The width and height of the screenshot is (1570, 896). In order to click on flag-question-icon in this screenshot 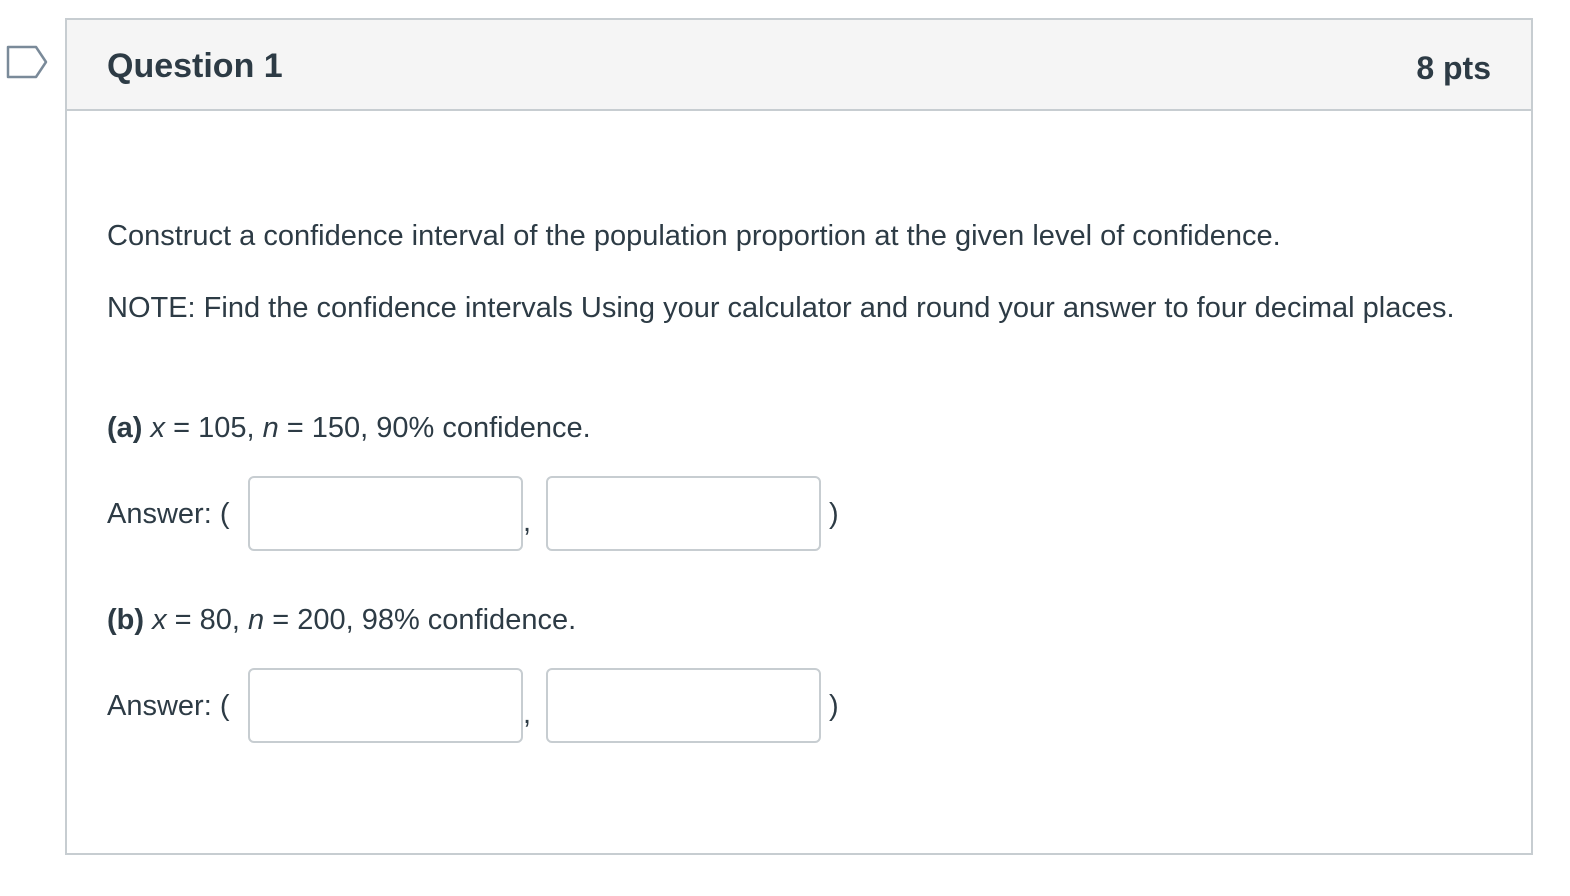, I will do `click(27, 62)`.